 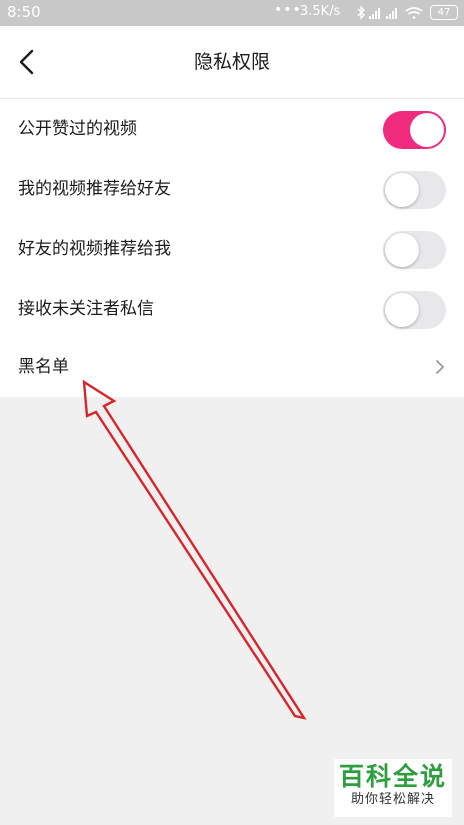 What do you see at coordinates (392, 776) in the screenshot?
I see `watermark-title: 百科全说` at bounding box center [392, 776].